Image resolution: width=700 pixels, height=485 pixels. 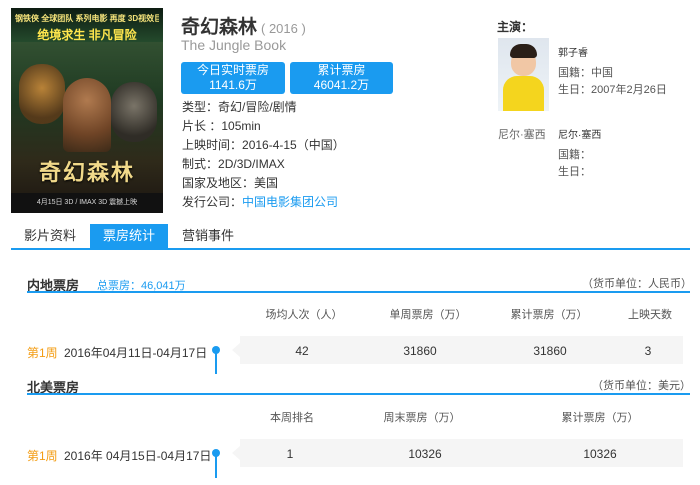 I want to click on actor2-birthday: 生日：, so click(x=574, y=172).